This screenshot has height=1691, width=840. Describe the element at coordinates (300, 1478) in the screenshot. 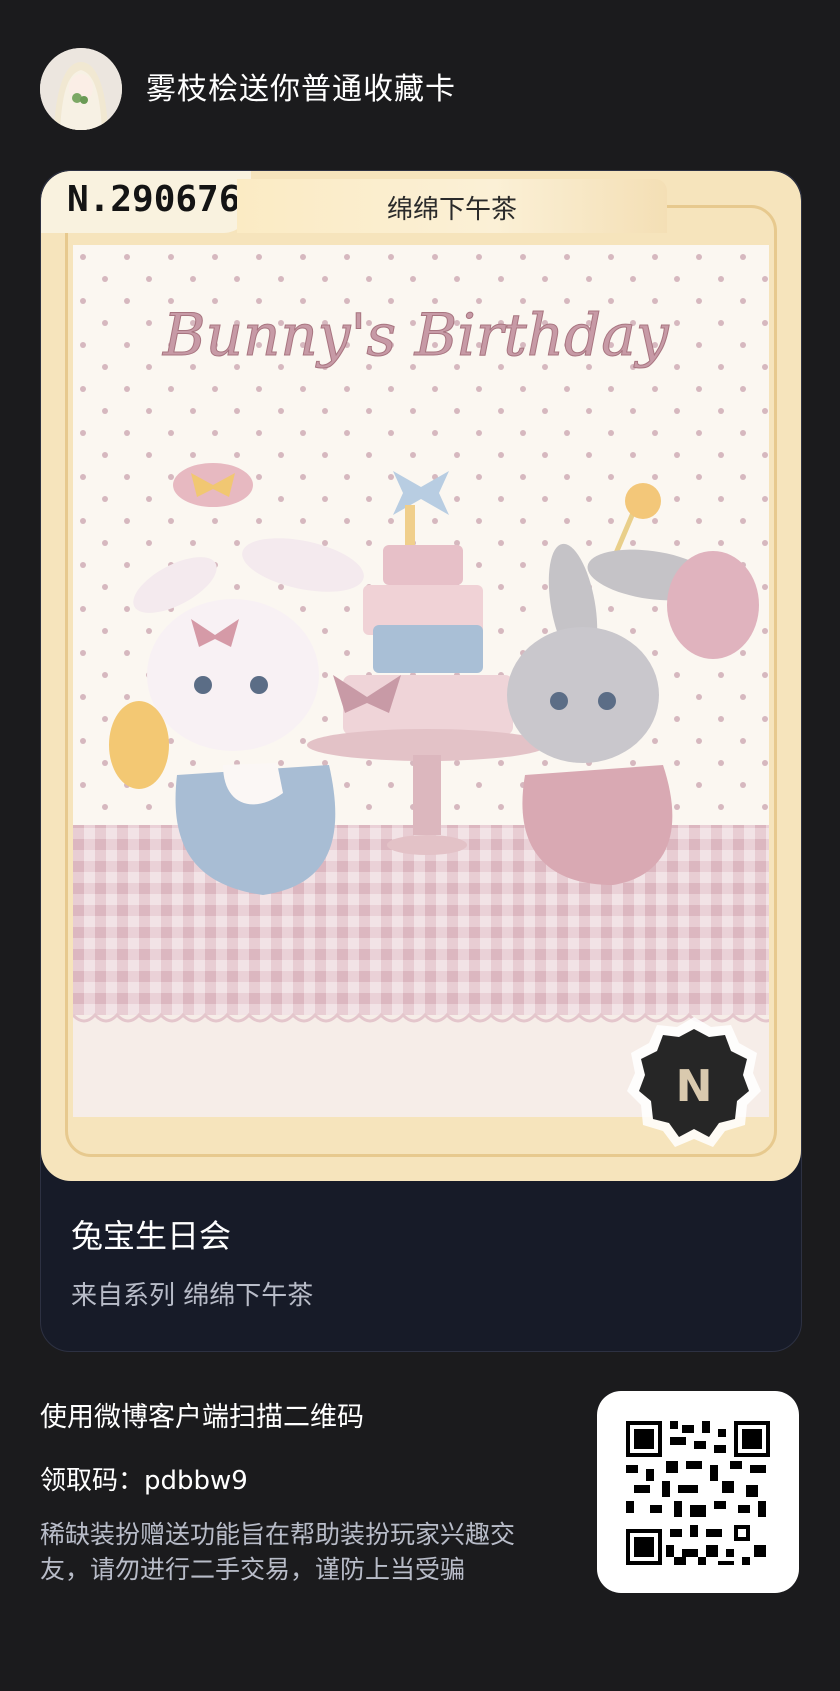

I see `claim-code-line: 领取码：pdbbw9` at that location.